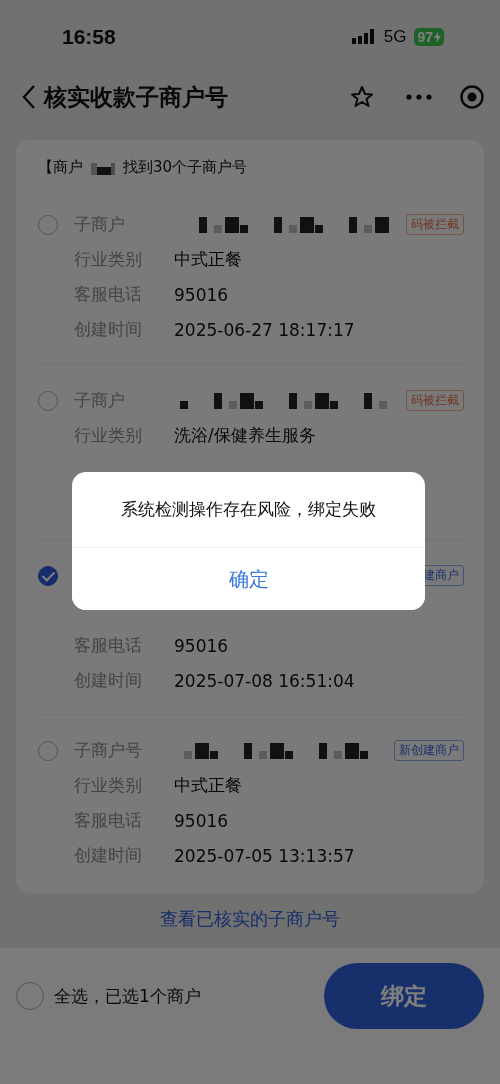 Image resolution: width=500 pixels, height=1084 pixels. I want to click on battery-indicator: 97, so click(429, 37).